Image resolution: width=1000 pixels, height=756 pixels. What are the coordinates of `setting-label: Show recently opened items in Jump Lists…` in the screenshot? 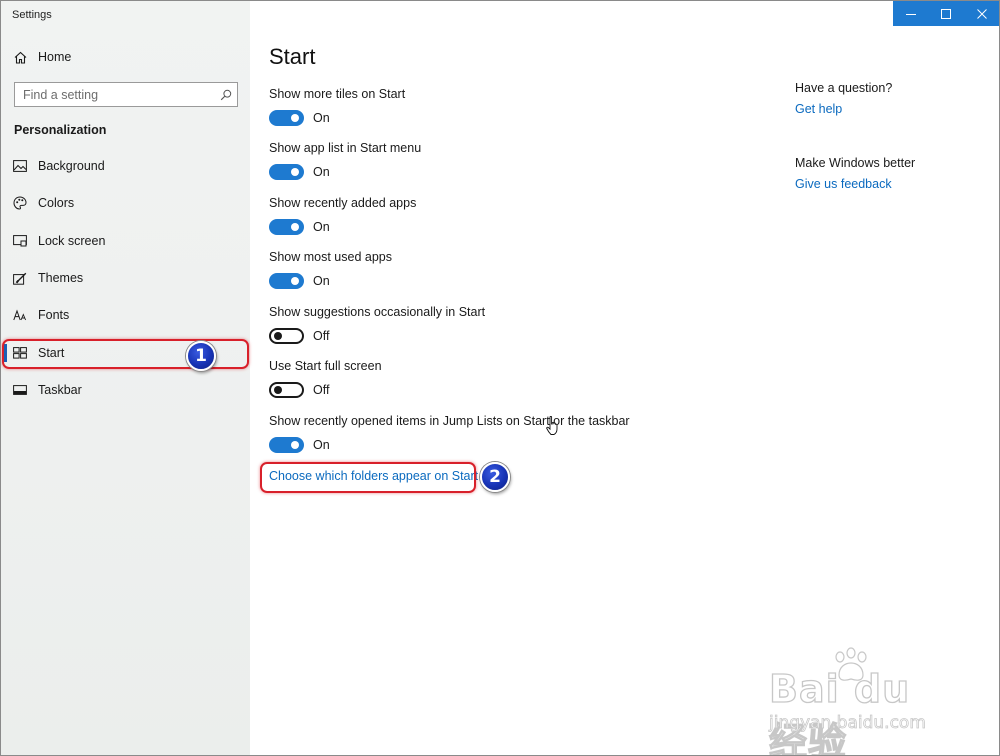 It's located at (449, 421).